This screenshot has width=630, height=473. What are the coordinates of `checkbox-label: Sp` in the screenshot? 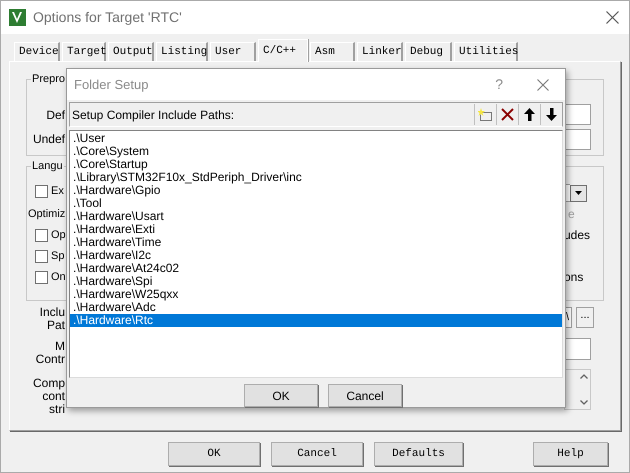 It's located at (57, 256).